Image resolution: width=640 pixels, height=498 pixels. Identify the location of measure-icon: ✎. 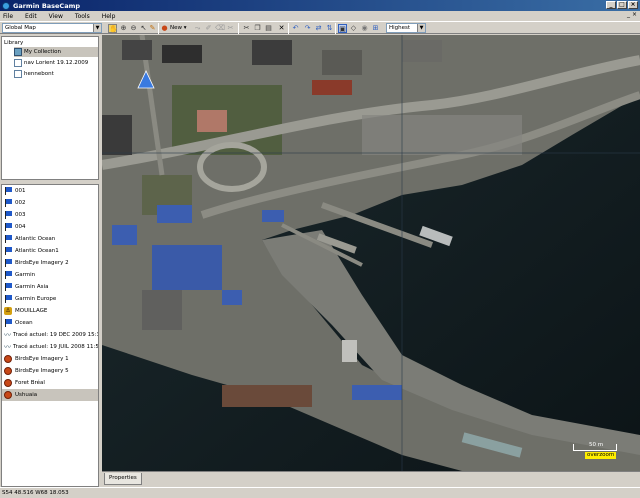
(152, 28).